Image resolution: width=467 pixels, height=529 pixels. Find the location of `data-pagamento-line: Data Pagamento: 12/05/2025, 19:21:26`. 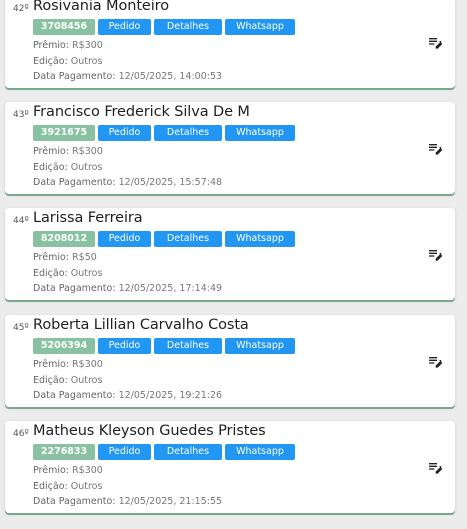

data-pagamento-line: Data Pagamento: 12/05/2025, 19:21:26 is located at coordinates (128, 395).